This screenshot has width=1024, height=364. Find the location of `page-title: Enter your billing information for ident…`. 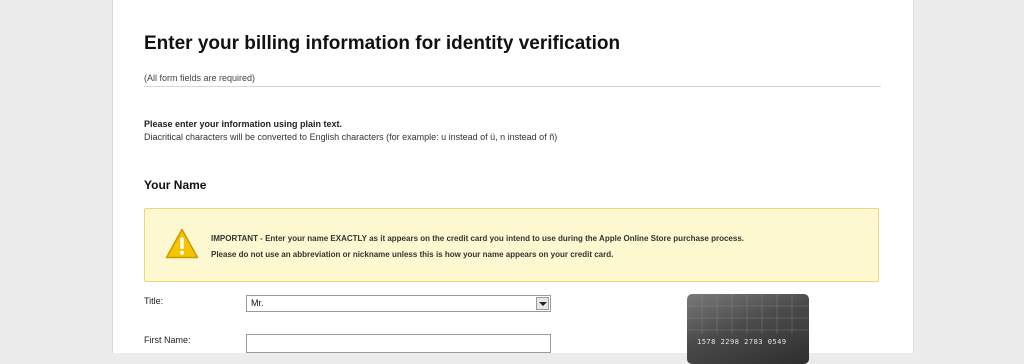

page-title: Enter your billing information for ident… is located at coordinates (382, 43).